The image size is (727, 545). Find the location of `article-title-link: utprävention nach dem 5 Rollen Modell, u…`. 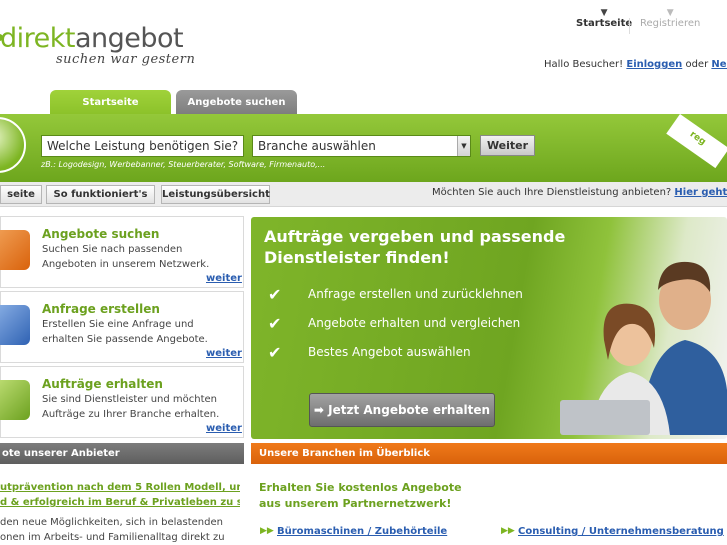

article-title-link: utprävention nach dem 5 Rollen Modell, u… is located at coordinates (120, 495).